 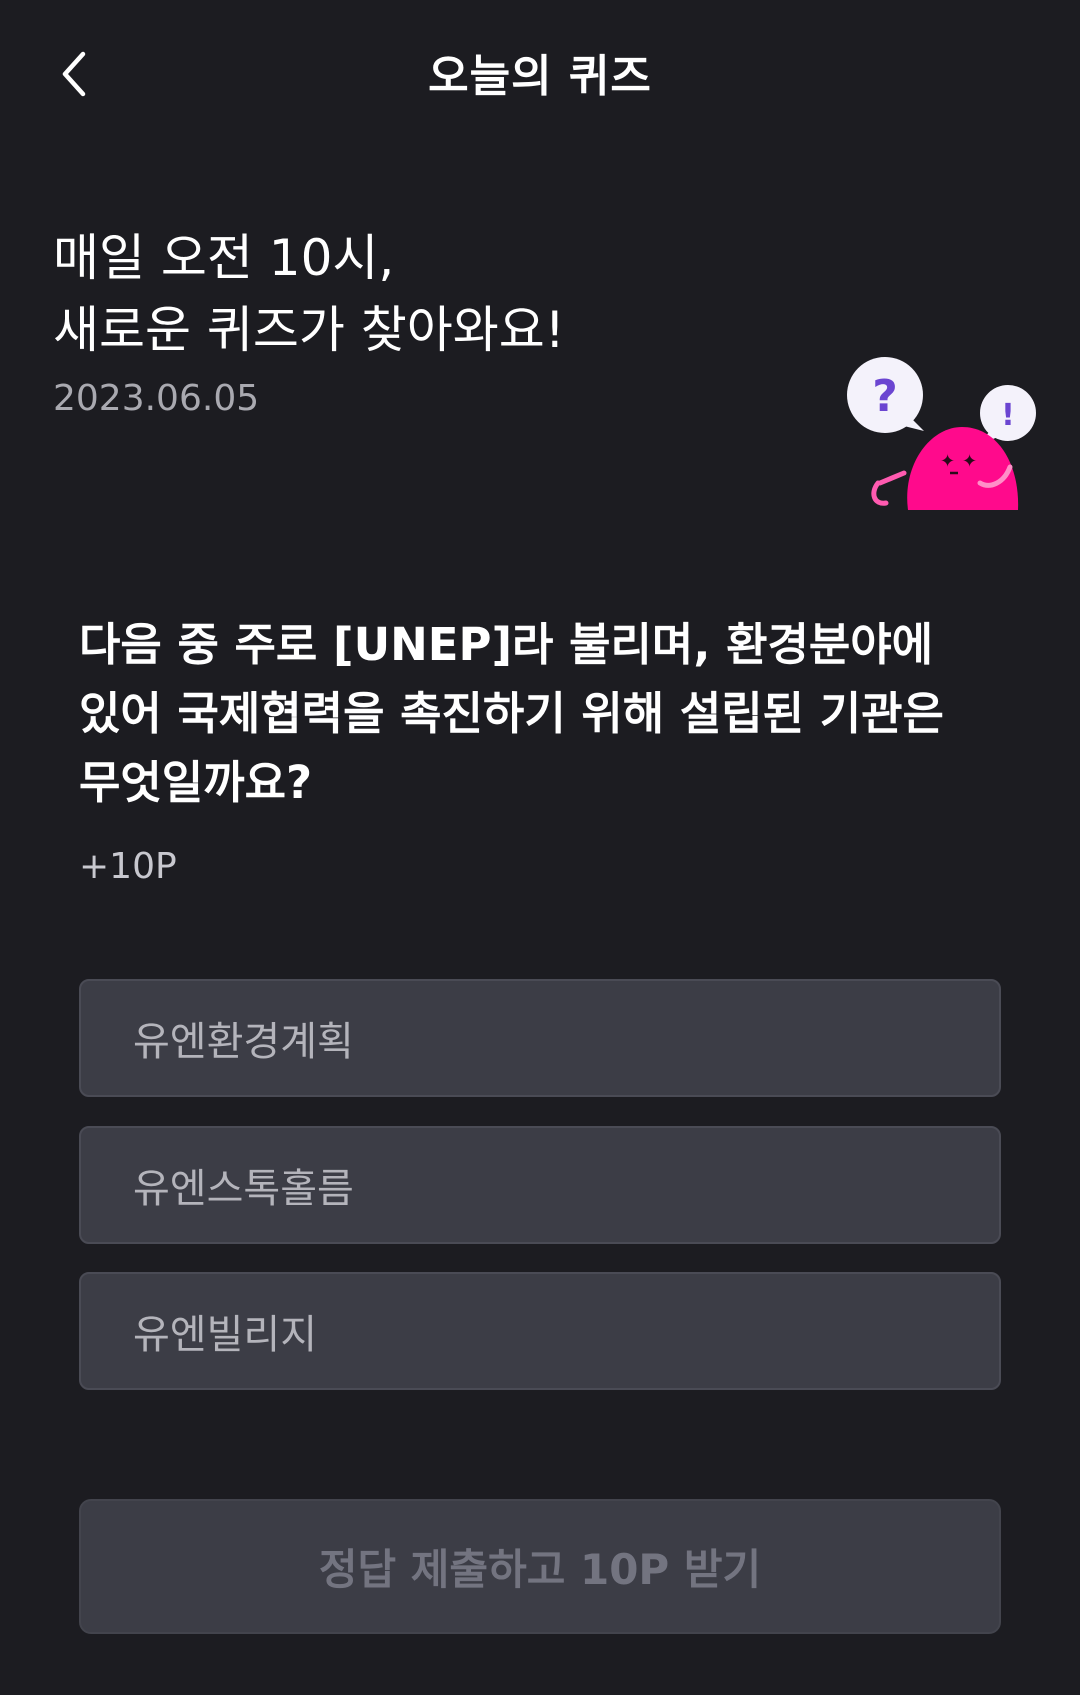 I want to click on mascot-illustration: ? ! ✦ ✦, so click(x=941, y=433).